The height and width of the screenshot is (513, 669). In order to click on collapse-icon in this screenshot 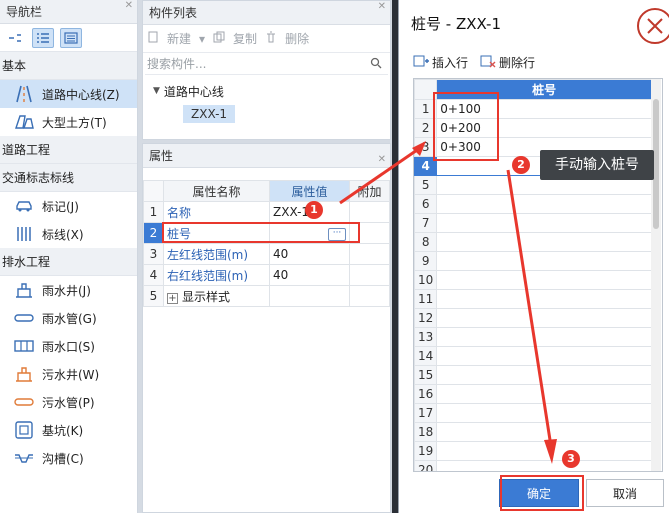, I will do `click(15, 38)`.